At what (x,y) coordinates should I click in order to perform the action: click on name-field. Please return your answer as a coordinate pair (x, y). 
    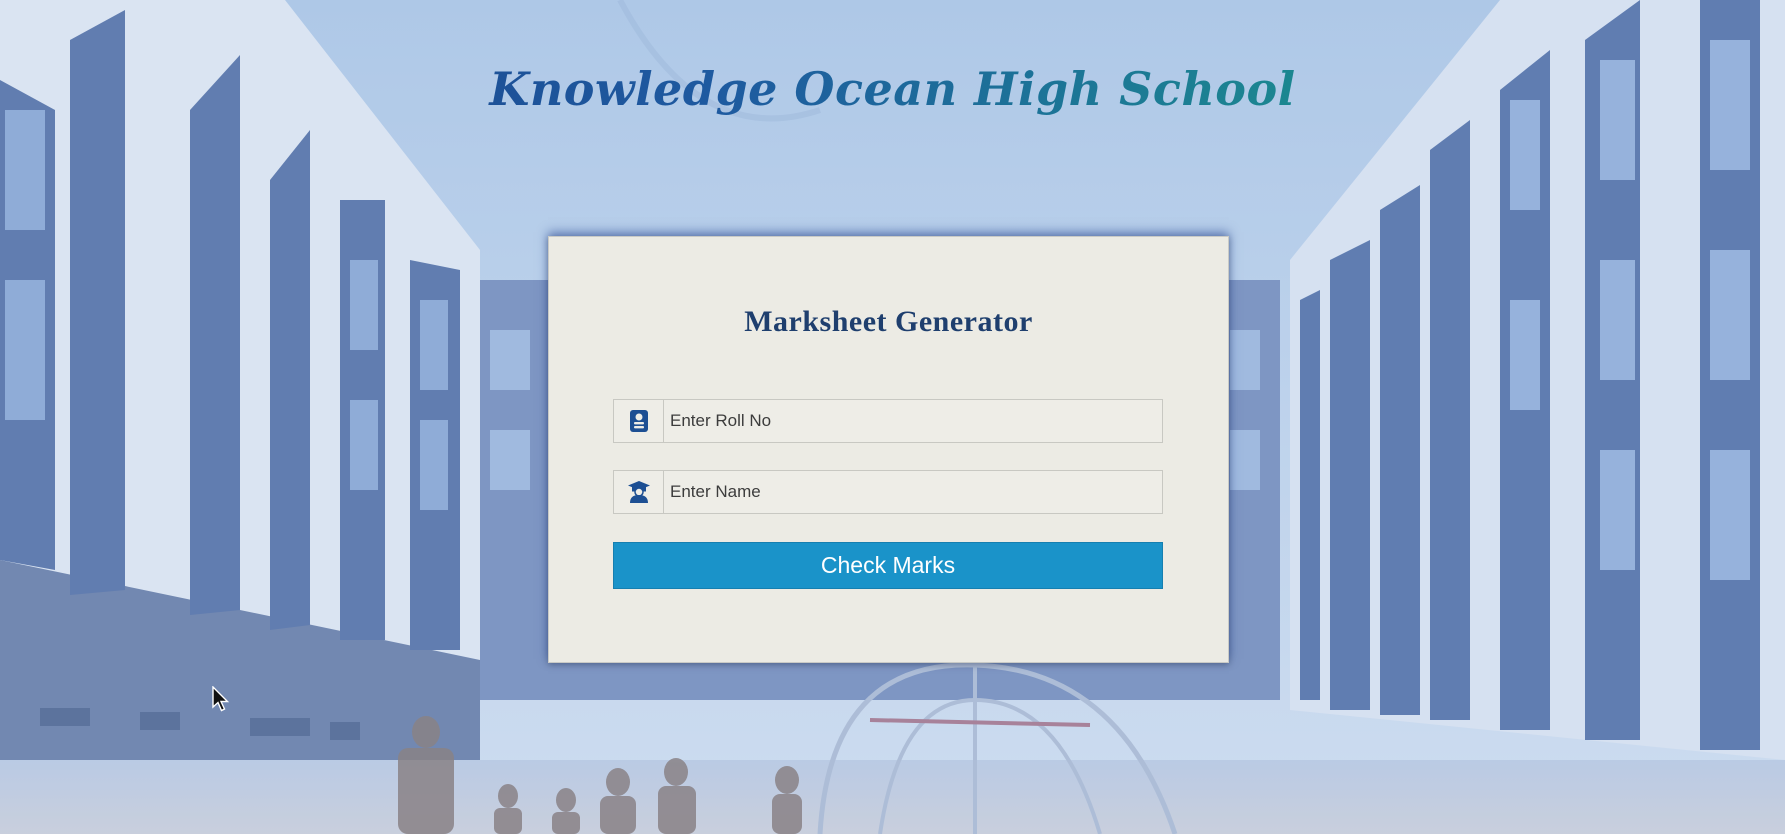
    Looking at the image, I should click on (888, 492).